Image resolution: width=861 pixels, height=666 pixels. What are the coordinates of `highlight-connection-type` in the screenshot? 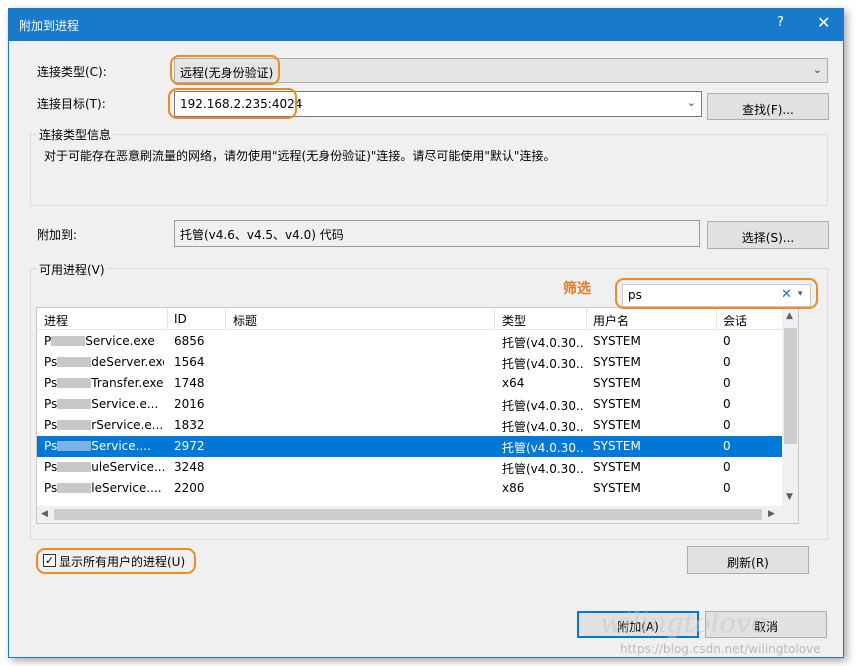 It's located at (225, 70).